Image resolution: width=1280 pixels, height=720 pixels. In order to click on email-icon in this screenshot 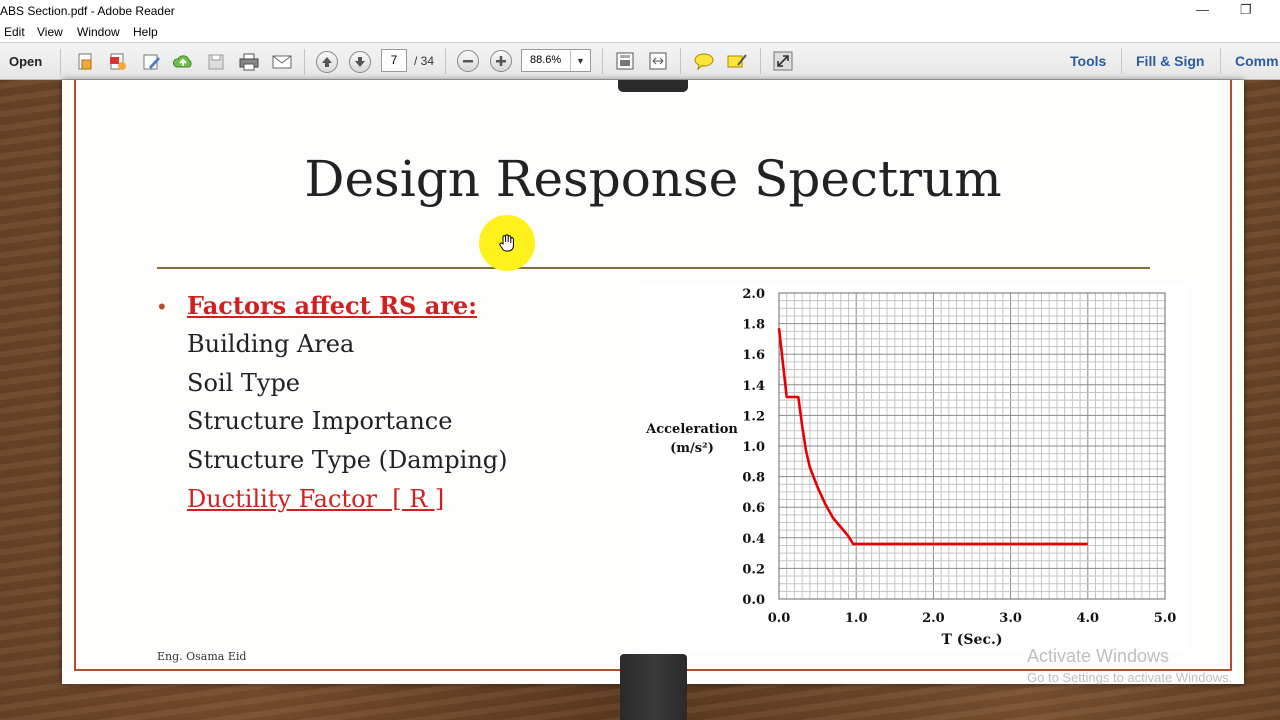, I will do `click(282, 62)`.